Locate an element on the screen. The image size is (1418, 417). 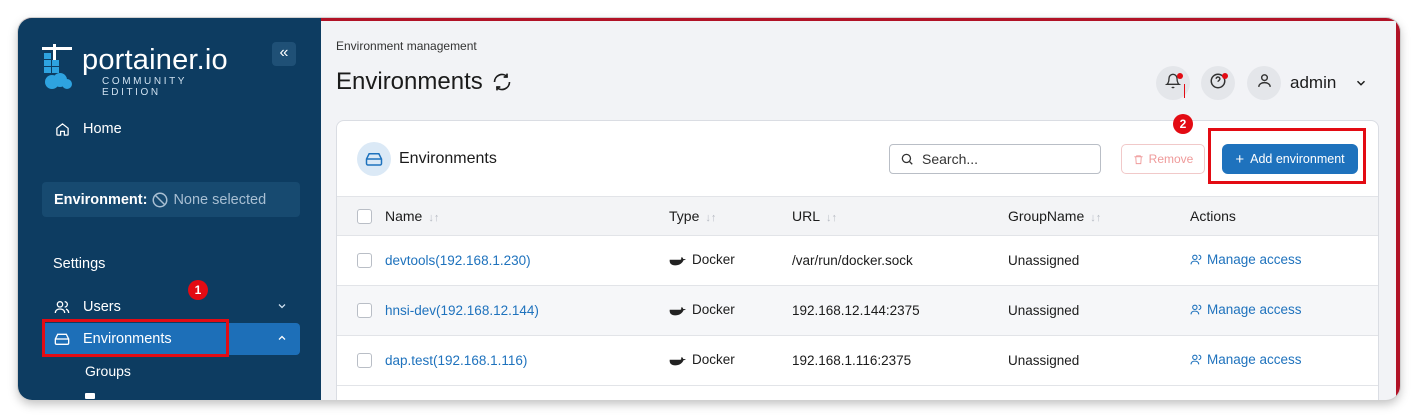
settings-section-heading: Settings is located at coordinates (79, 264).